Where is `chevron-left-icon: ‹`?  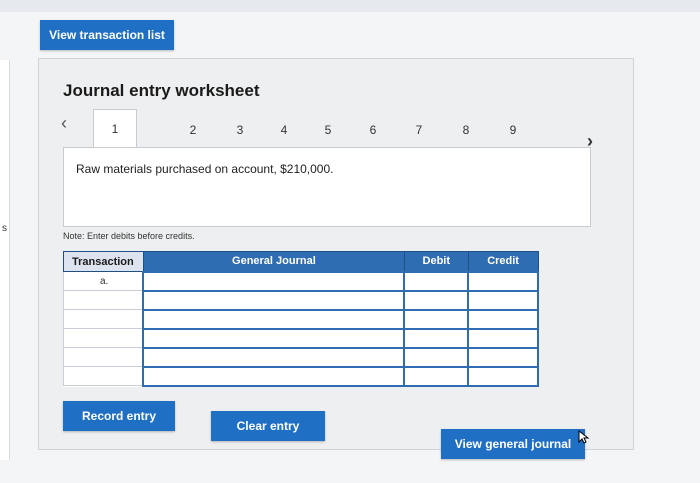 chevron-left-icon: ‹ is located at coordinates (70, 123).